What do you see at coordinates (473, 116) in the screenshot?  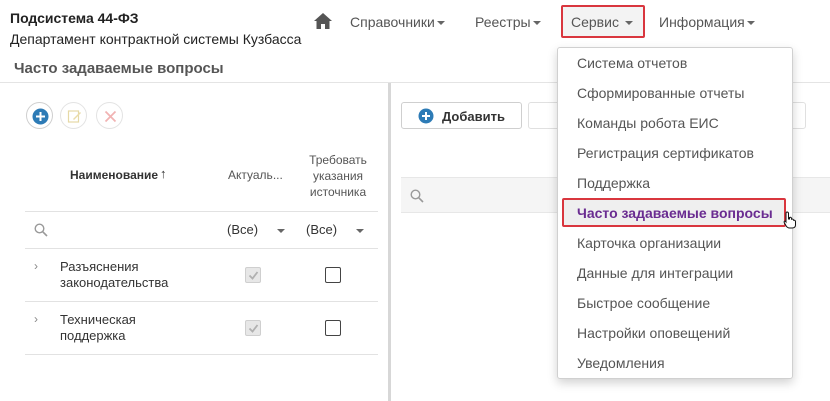 I see `add-button-label: Добавить` at bounding box center [473, 116].